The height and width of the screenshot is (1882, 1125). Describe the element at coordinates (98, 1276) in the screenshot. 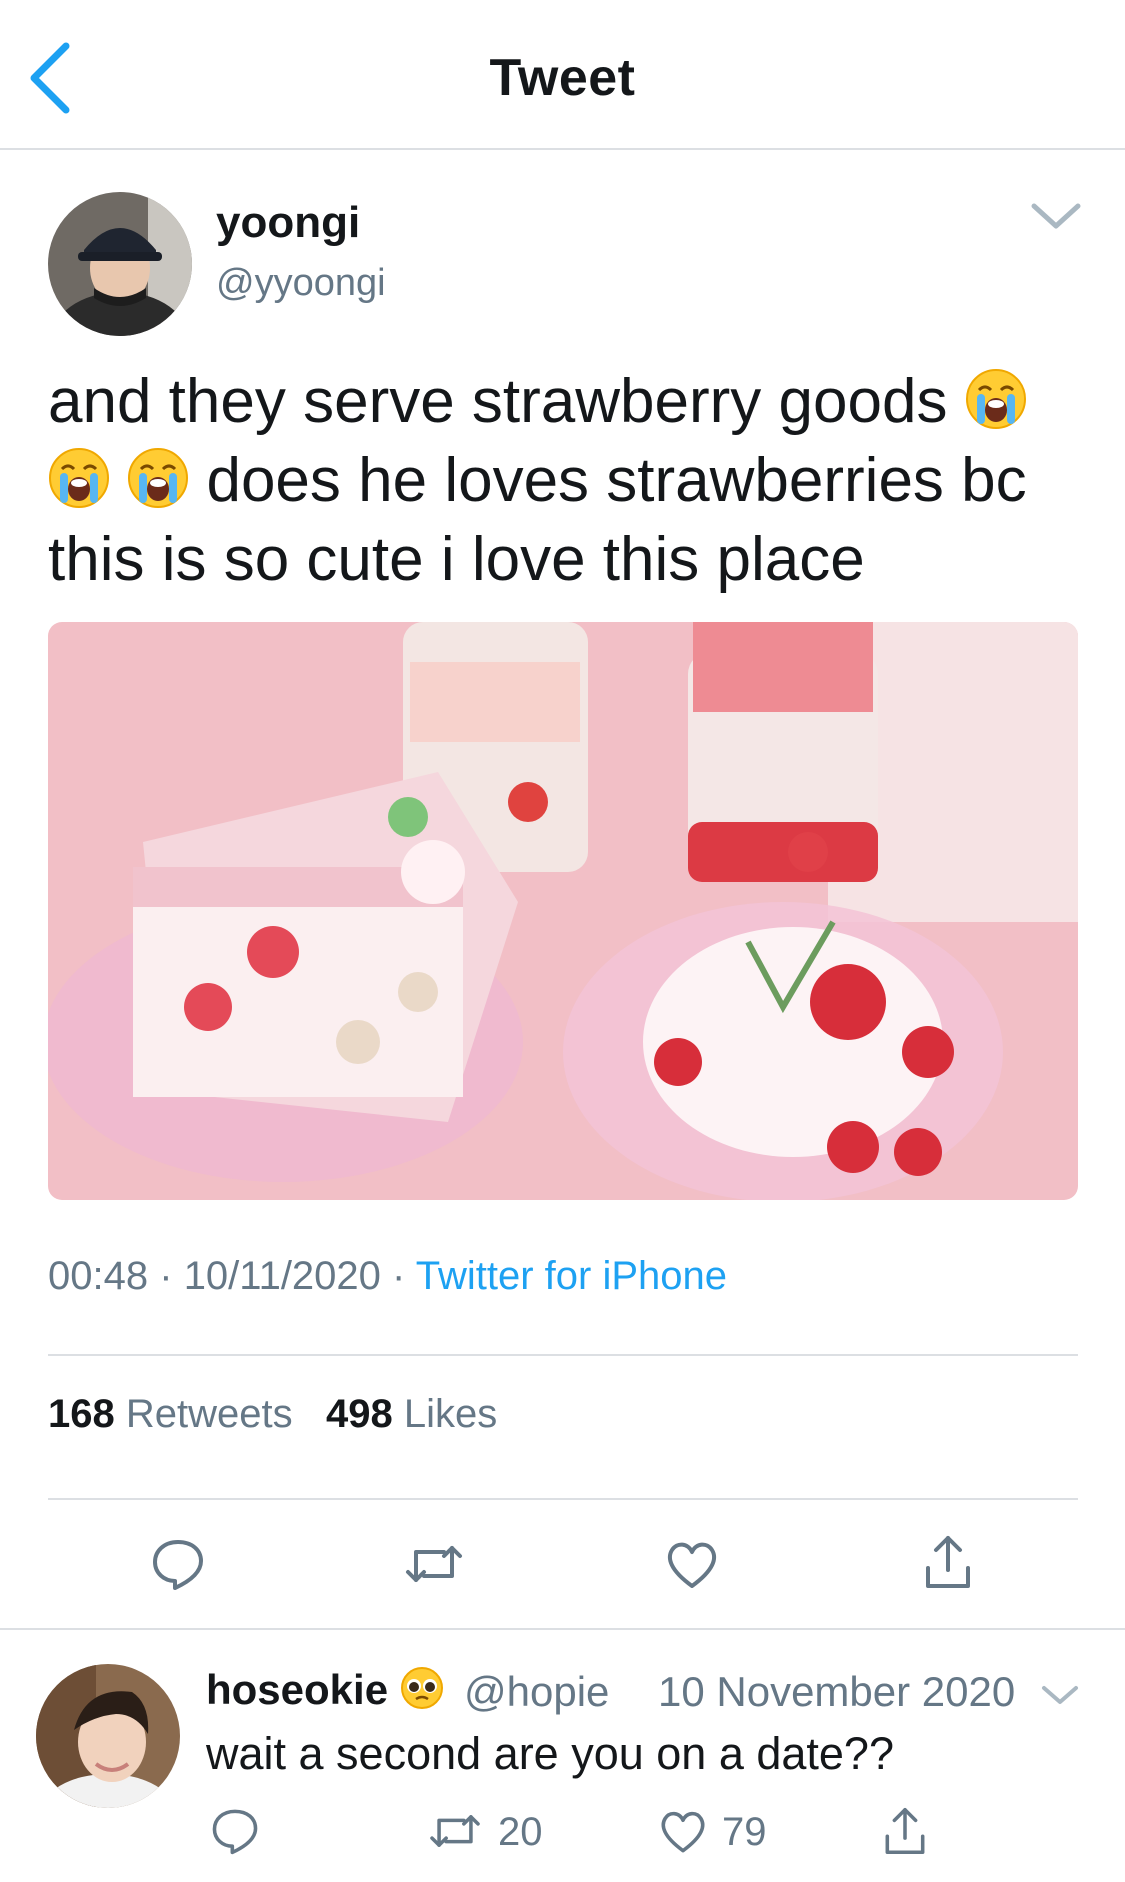

I see `tweet-time: 00:48` at that location.